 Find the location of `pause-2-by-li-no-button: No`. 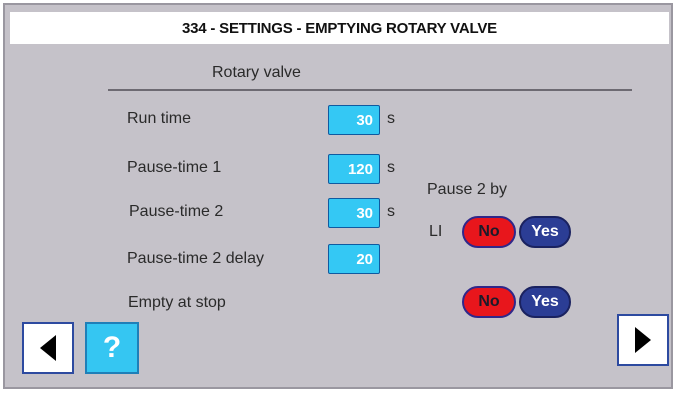

pause-2-by-li-no-button: No is located at coordinates (489, 232).